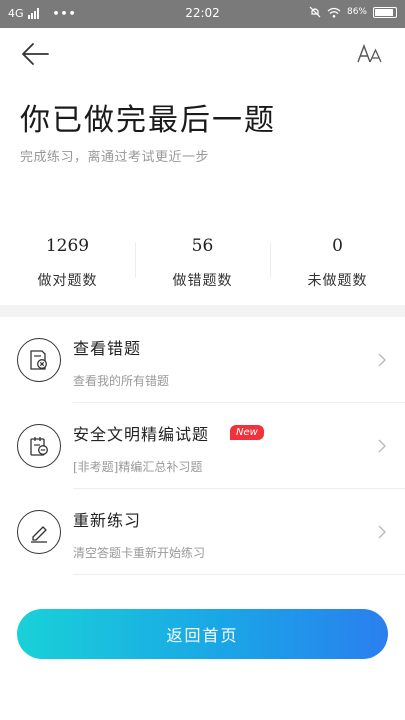 The height and width of the screenshot is (720, 405). What do you see at coordinates (202, 311) in the screenshot?
I see `section-divider` at bounding box center [202, 311].